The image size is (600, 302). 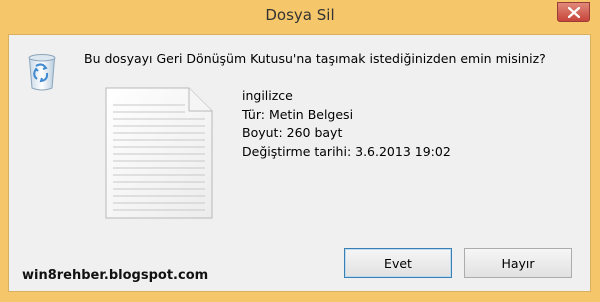 I want to click on text-document-icon, so click(x=159, y=153).